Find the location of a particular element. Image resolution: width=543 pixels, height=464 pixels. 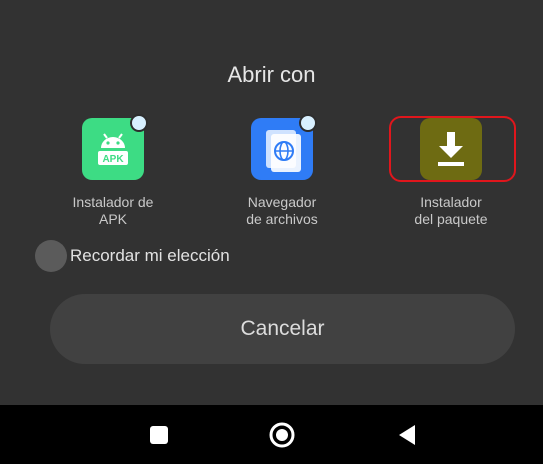

navigation-bar is located at coordinates (271, 434).